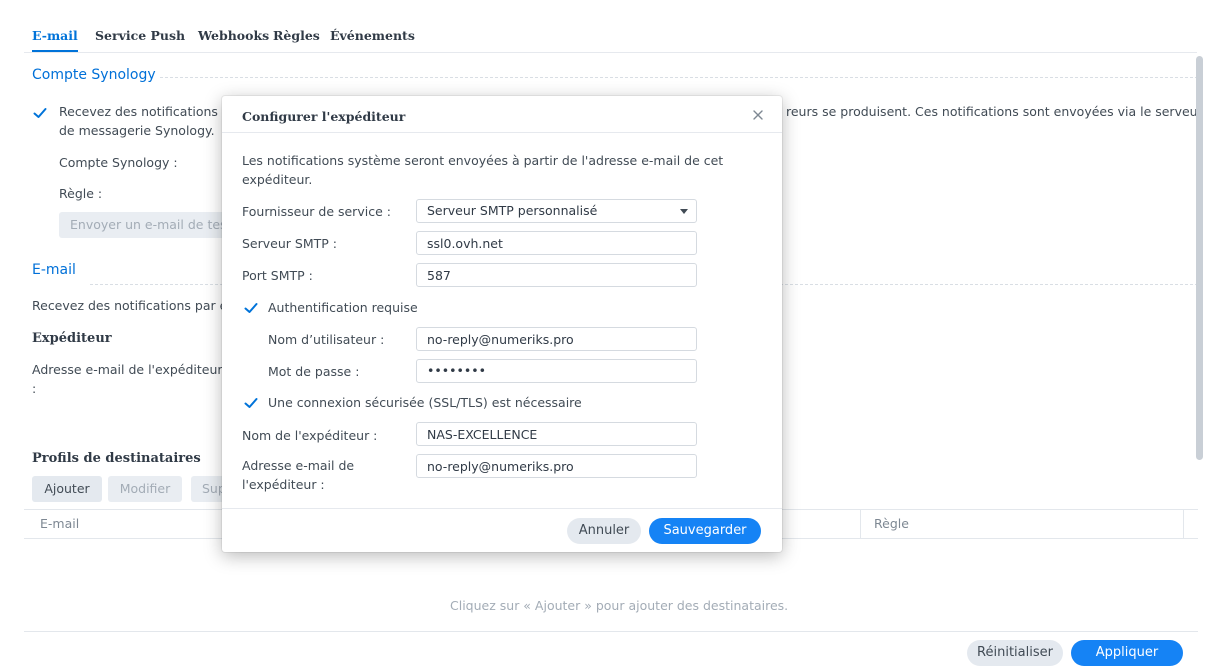 This screenshot has width=1209, height=666. Describe the element at coordinates (705, 531) in the screenshot. I see `save-button: Sauvegarder` at that location.